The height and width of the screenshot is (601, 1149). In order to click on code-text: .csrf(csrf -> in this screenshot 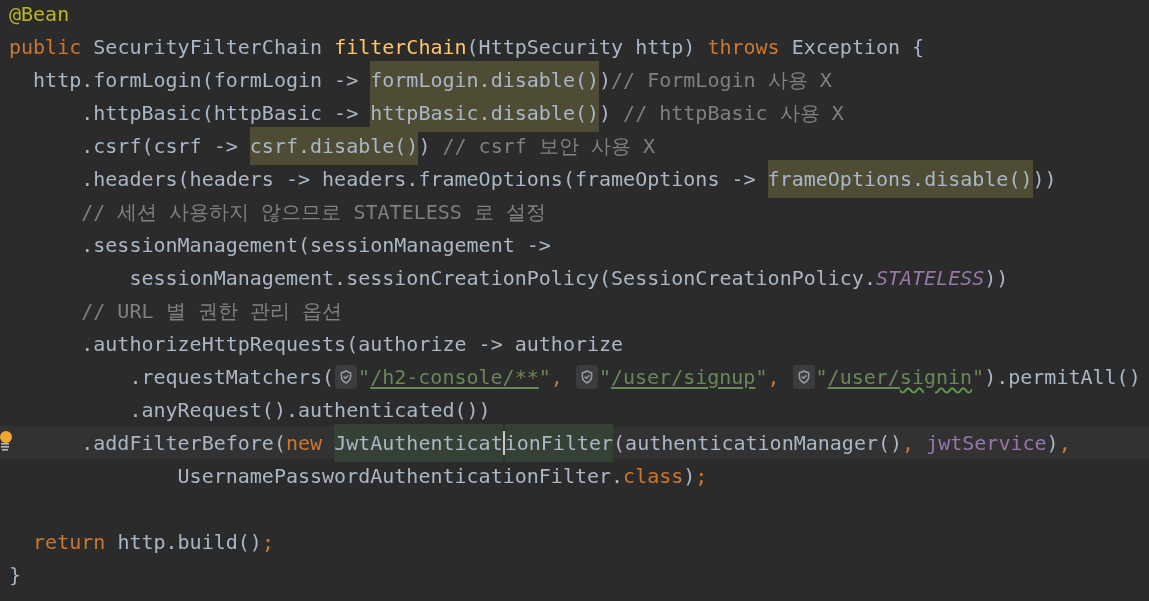, I will do `click(159, 146)`.